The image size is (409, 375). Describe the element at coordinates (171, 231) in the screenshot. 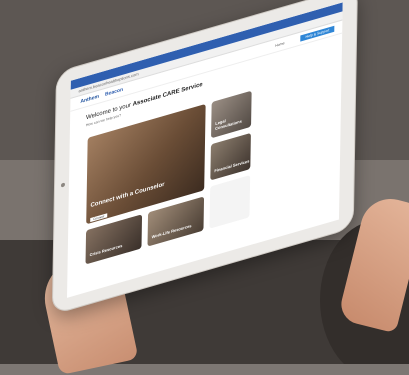

I see `tile-worklife-label: Work-Life Resources` at that location.